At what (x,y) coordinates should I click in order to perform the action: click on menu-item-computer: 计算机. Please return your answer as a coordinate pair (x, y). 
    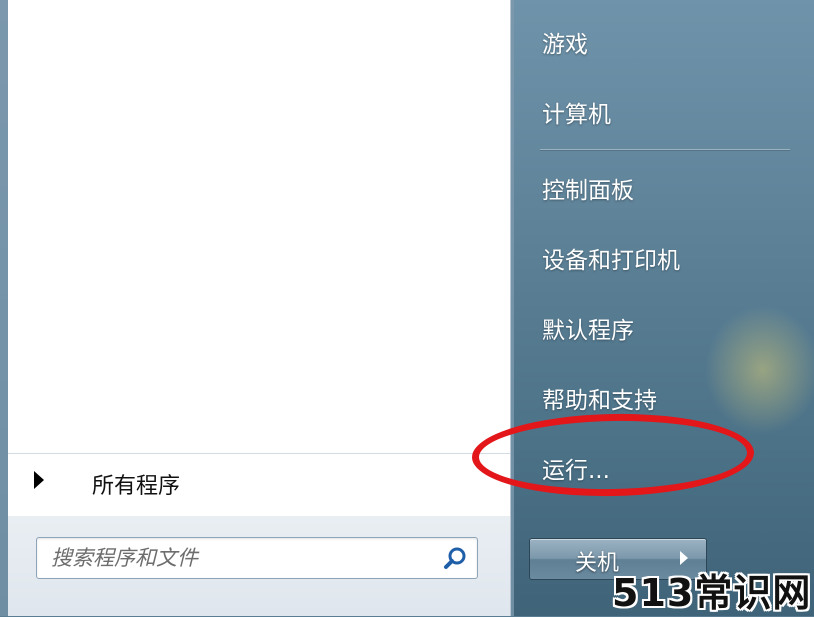
    Looking at the image, I should click on (576, 112).